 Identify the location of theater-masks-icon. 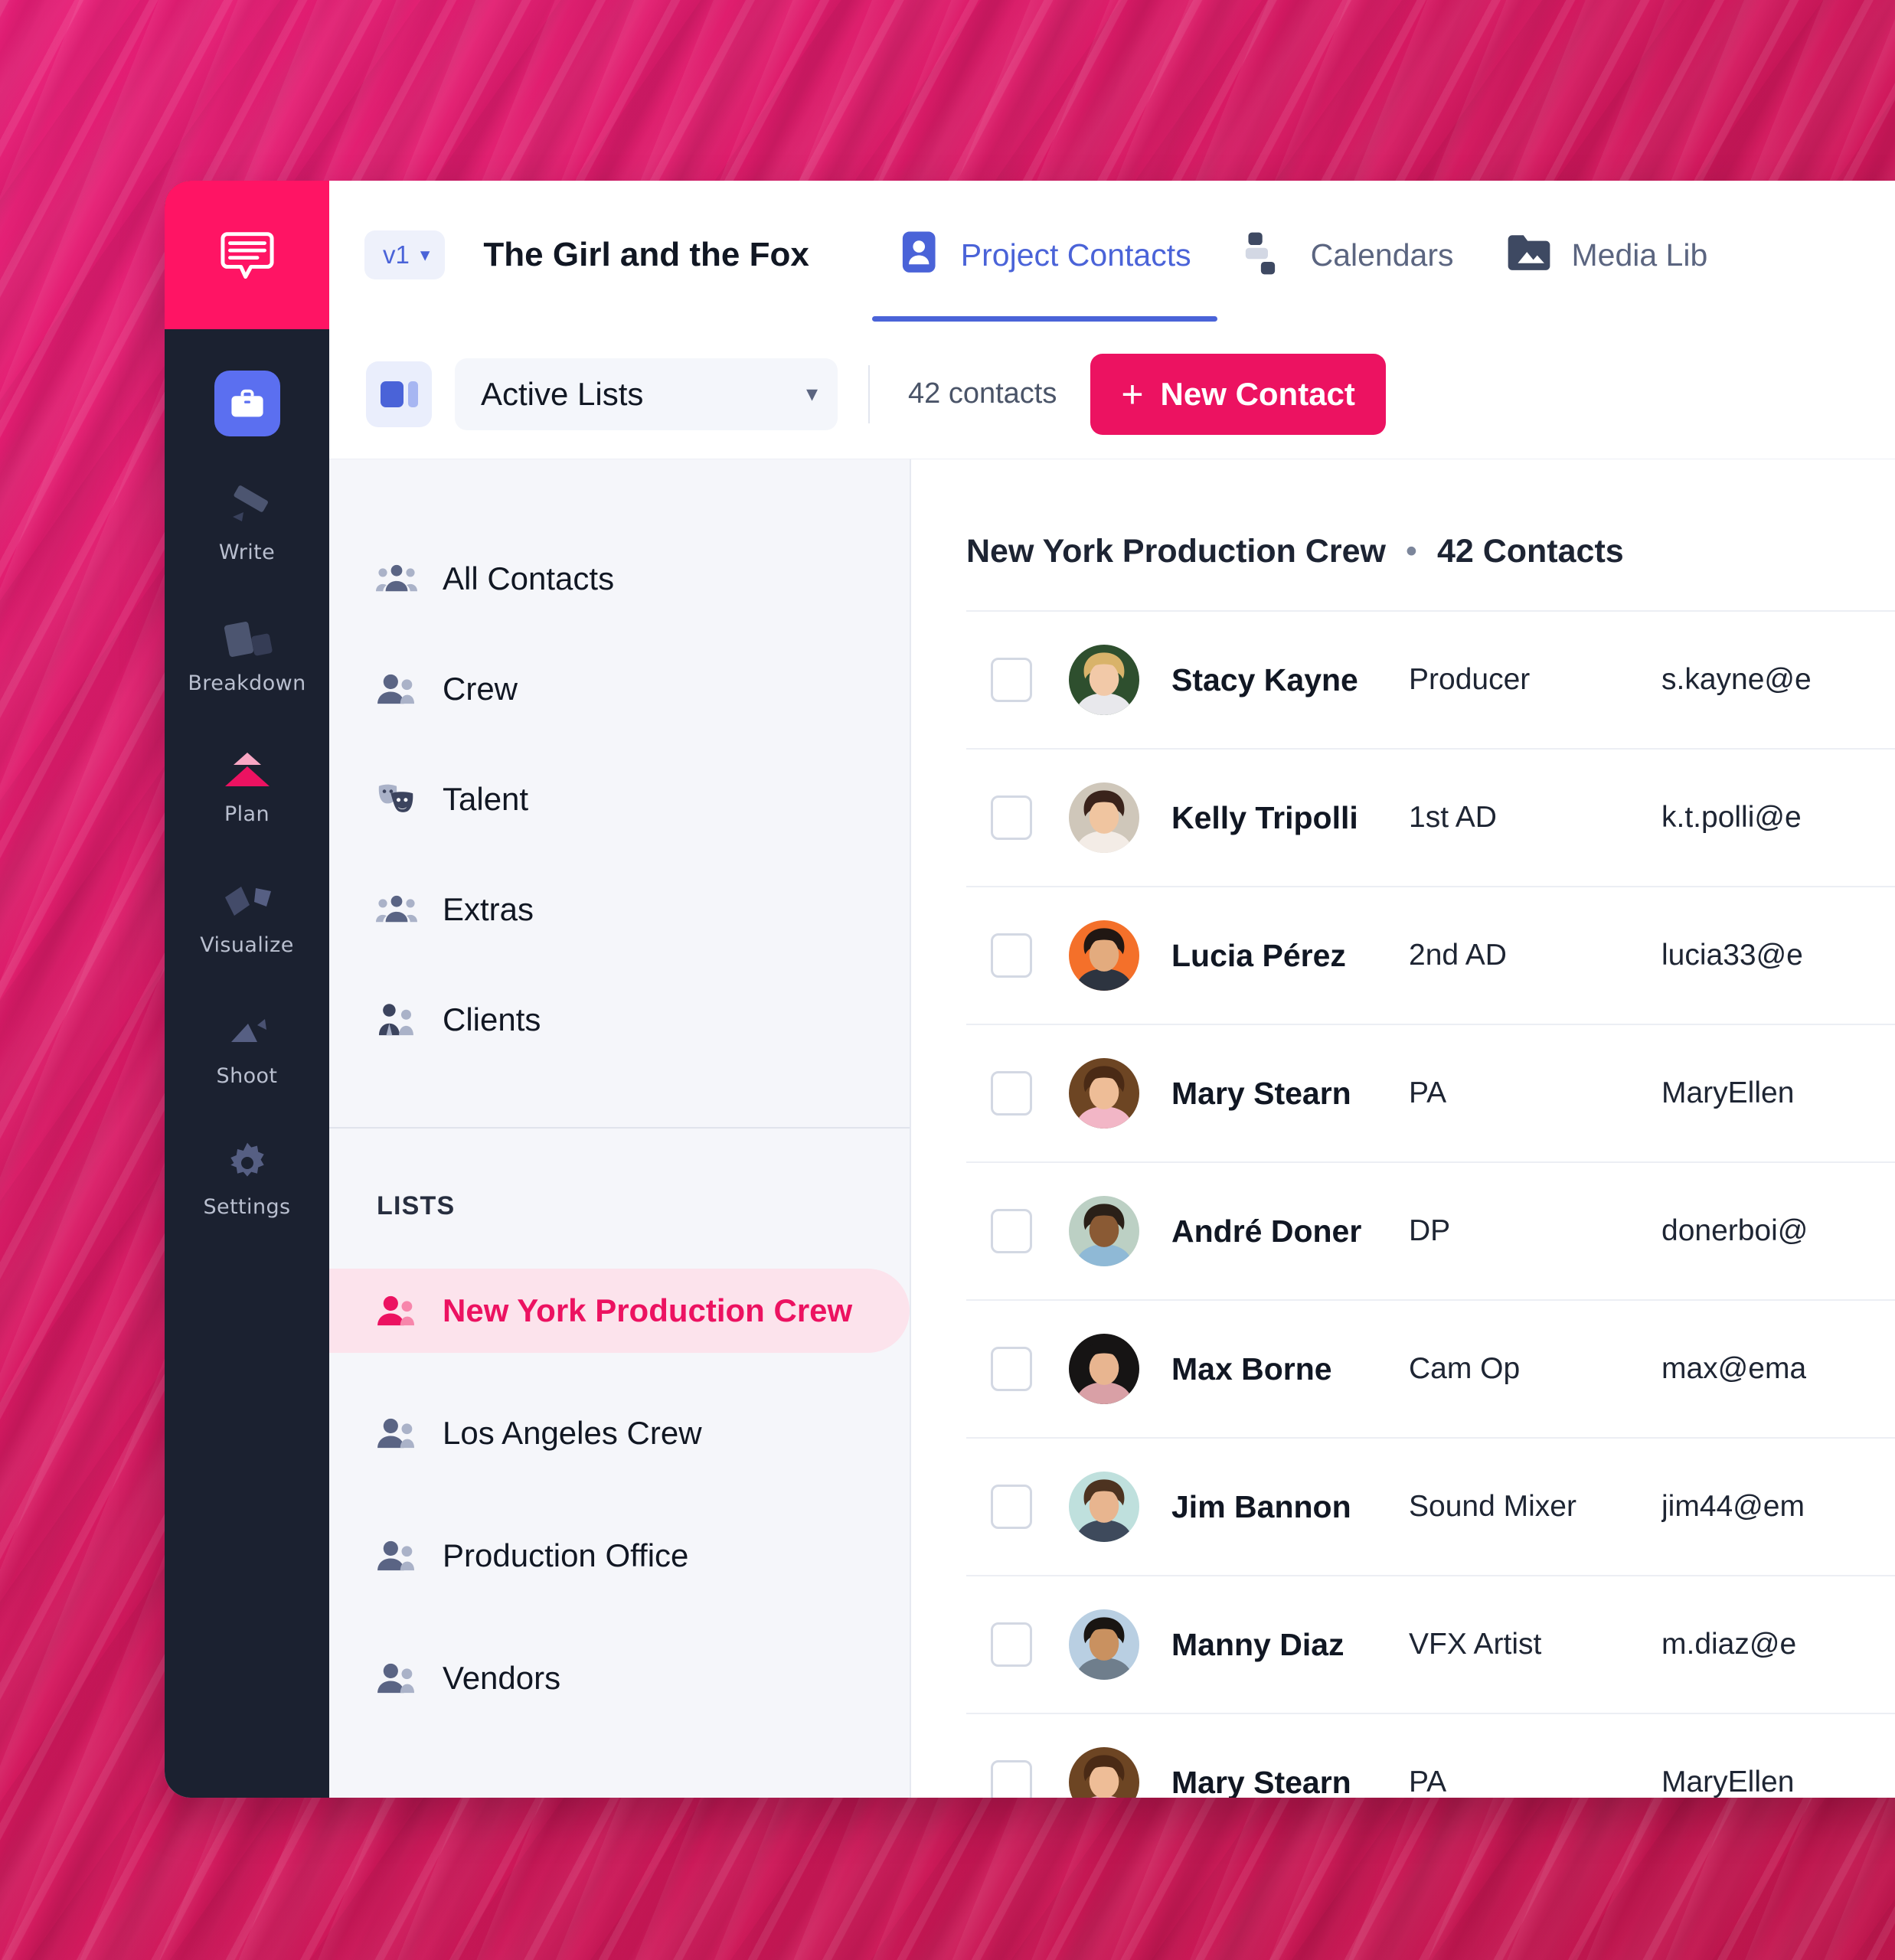
(397, 799).